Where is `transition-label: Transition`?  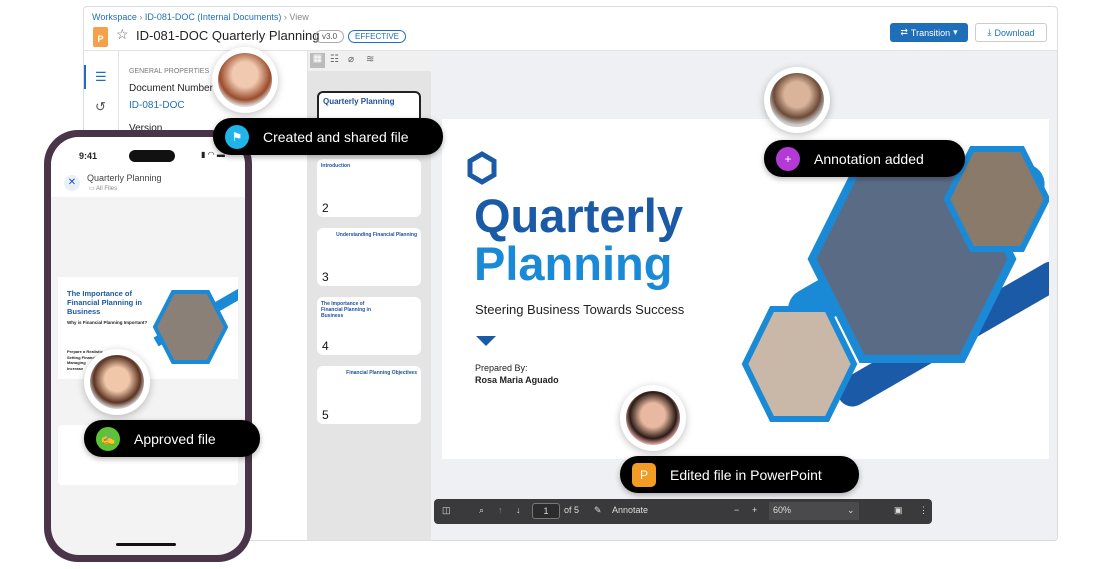
transition-label: Transition is located at coordinates (930, 32).